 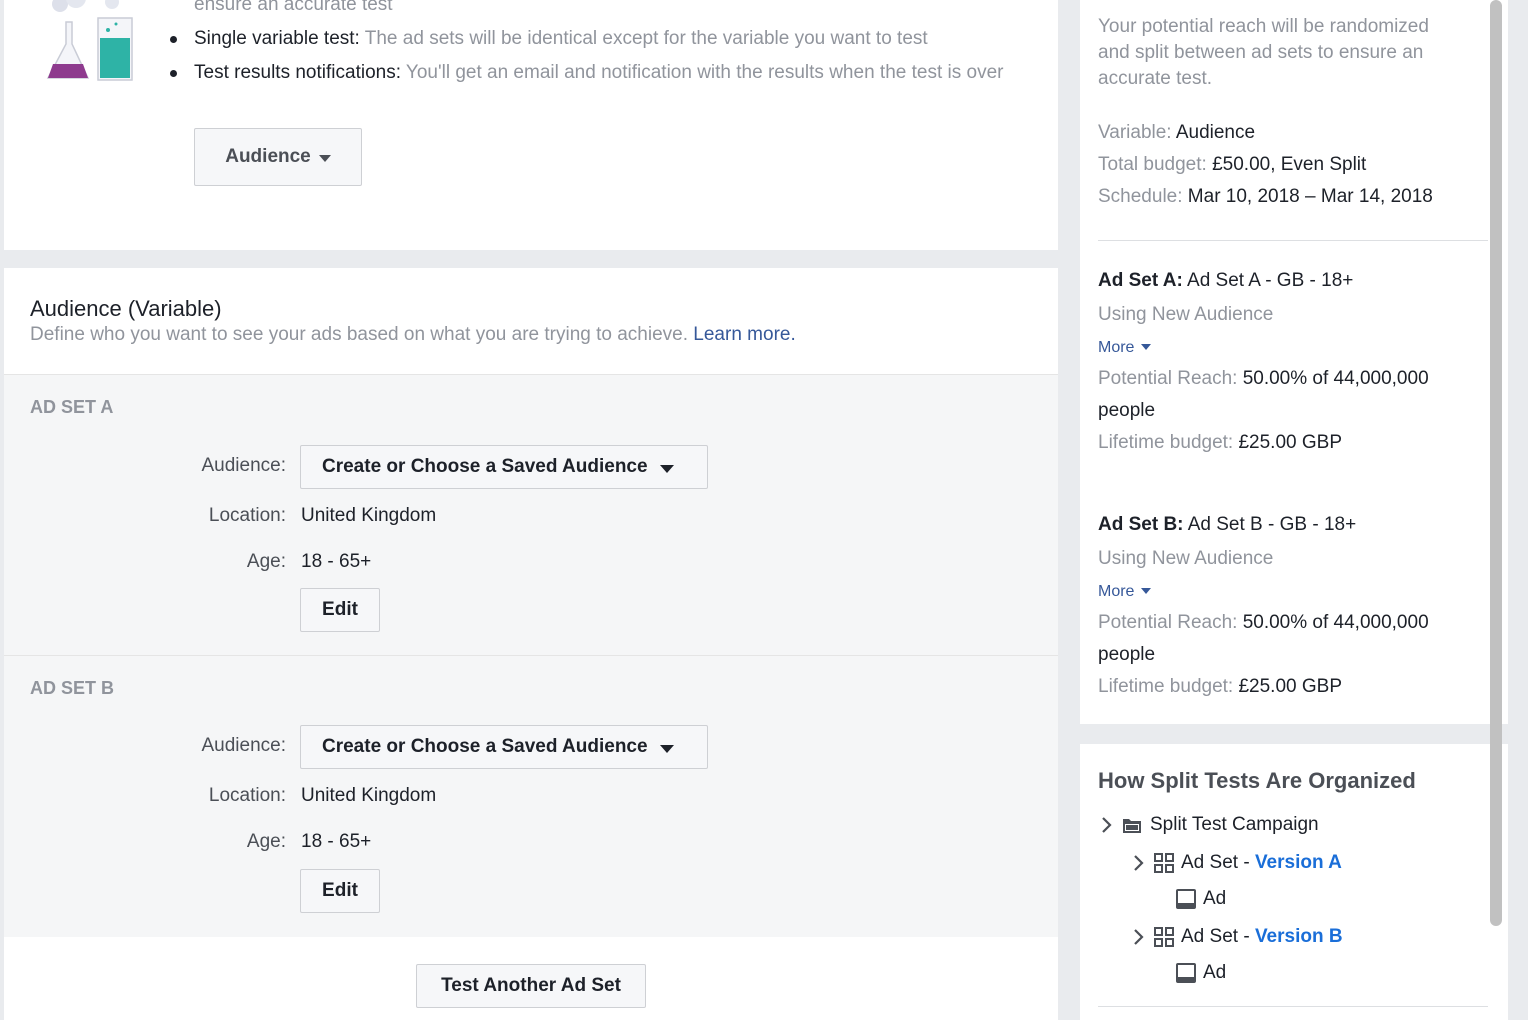 What do you see at coordinates (1286, 164) in the screenshot?
I see `summary-value: £50.00, Even Split` at bounding box center [1286, 164].